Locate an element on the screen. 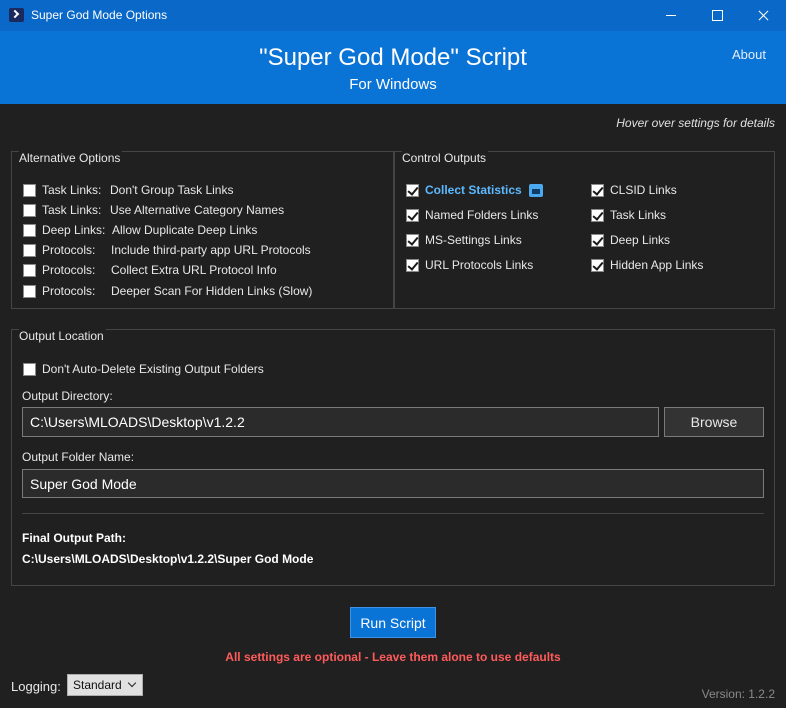 The width and height of the screenshot is (786, 708). page-title: "Super God Mode" Script is located at coordinates (393, 57).